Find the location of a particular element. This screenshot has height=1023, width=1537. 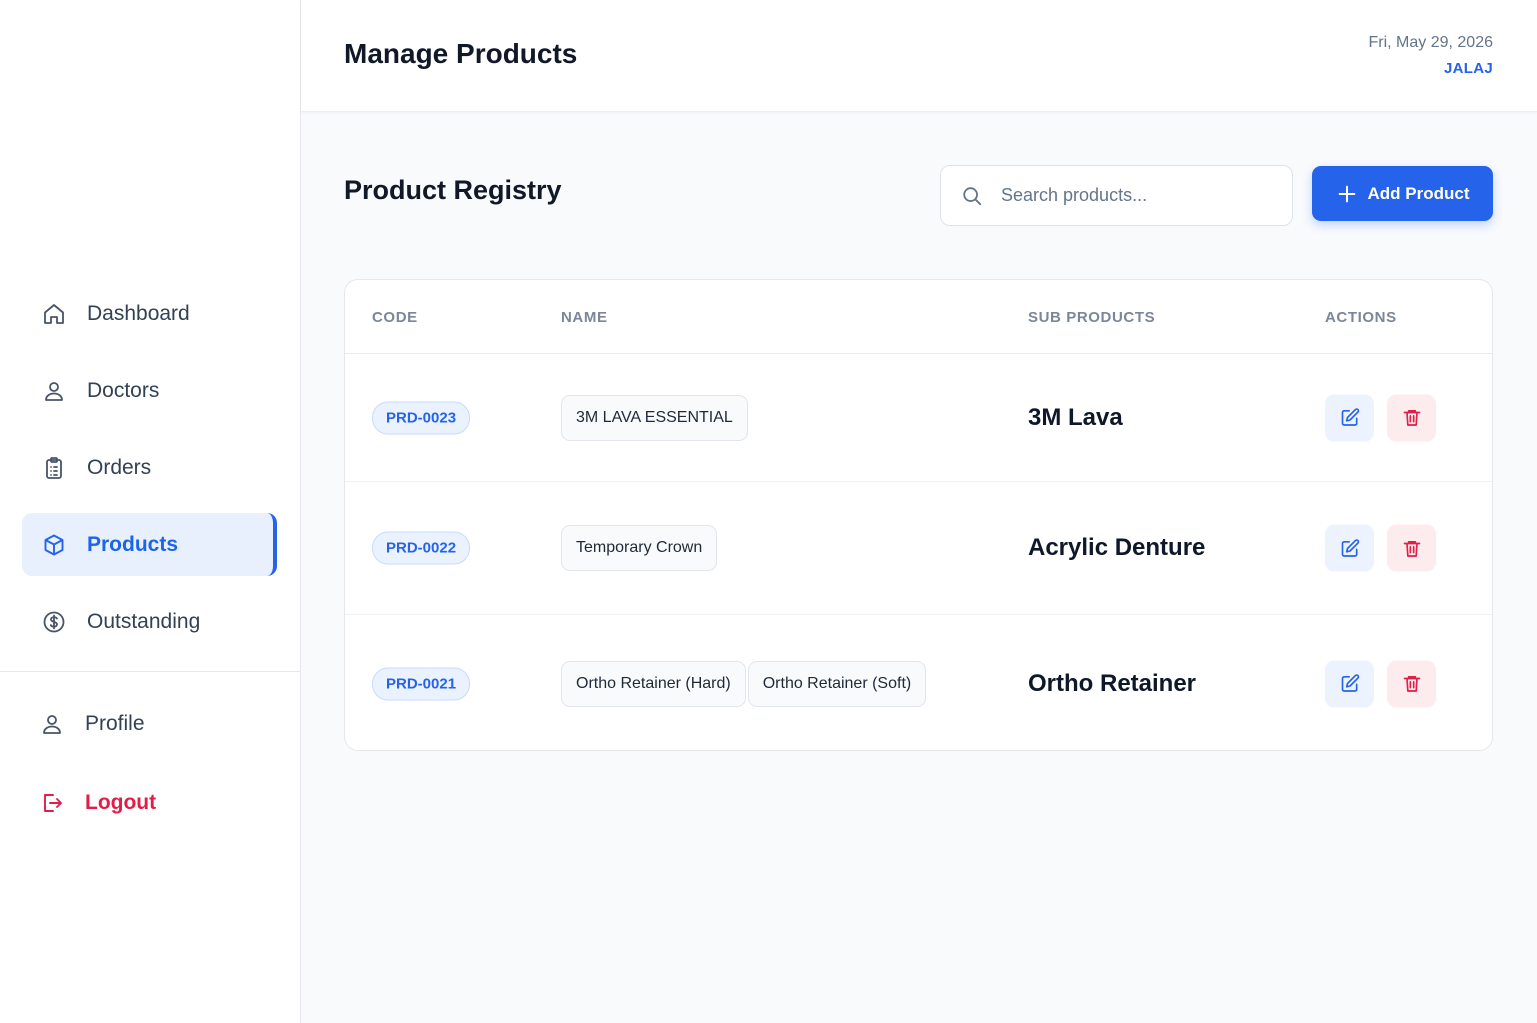

table-header: CODE NAME SUB PRODUCTS ACTIONS is located at coordinates (918, 317).